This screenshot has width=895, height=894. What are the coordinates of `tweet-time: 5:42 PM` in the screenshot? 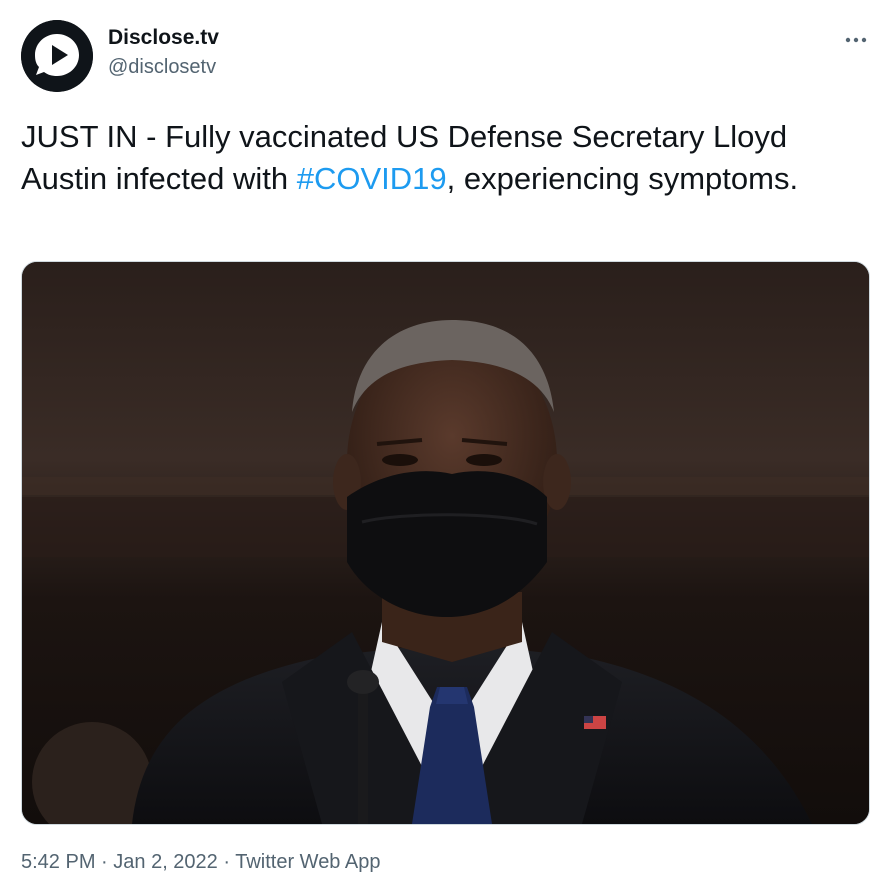 It's located at (58, 862).